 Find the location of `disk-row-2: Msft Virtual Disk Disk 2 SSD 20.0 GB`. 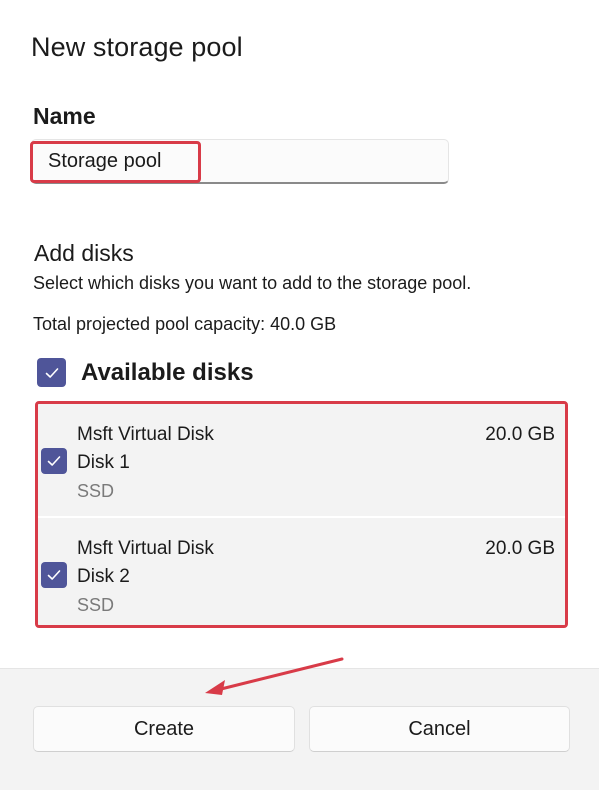

disk-row-2: Msft Virtual Disk Disk 2 SSD 20.0 GB is located at coordinates (301, 571).